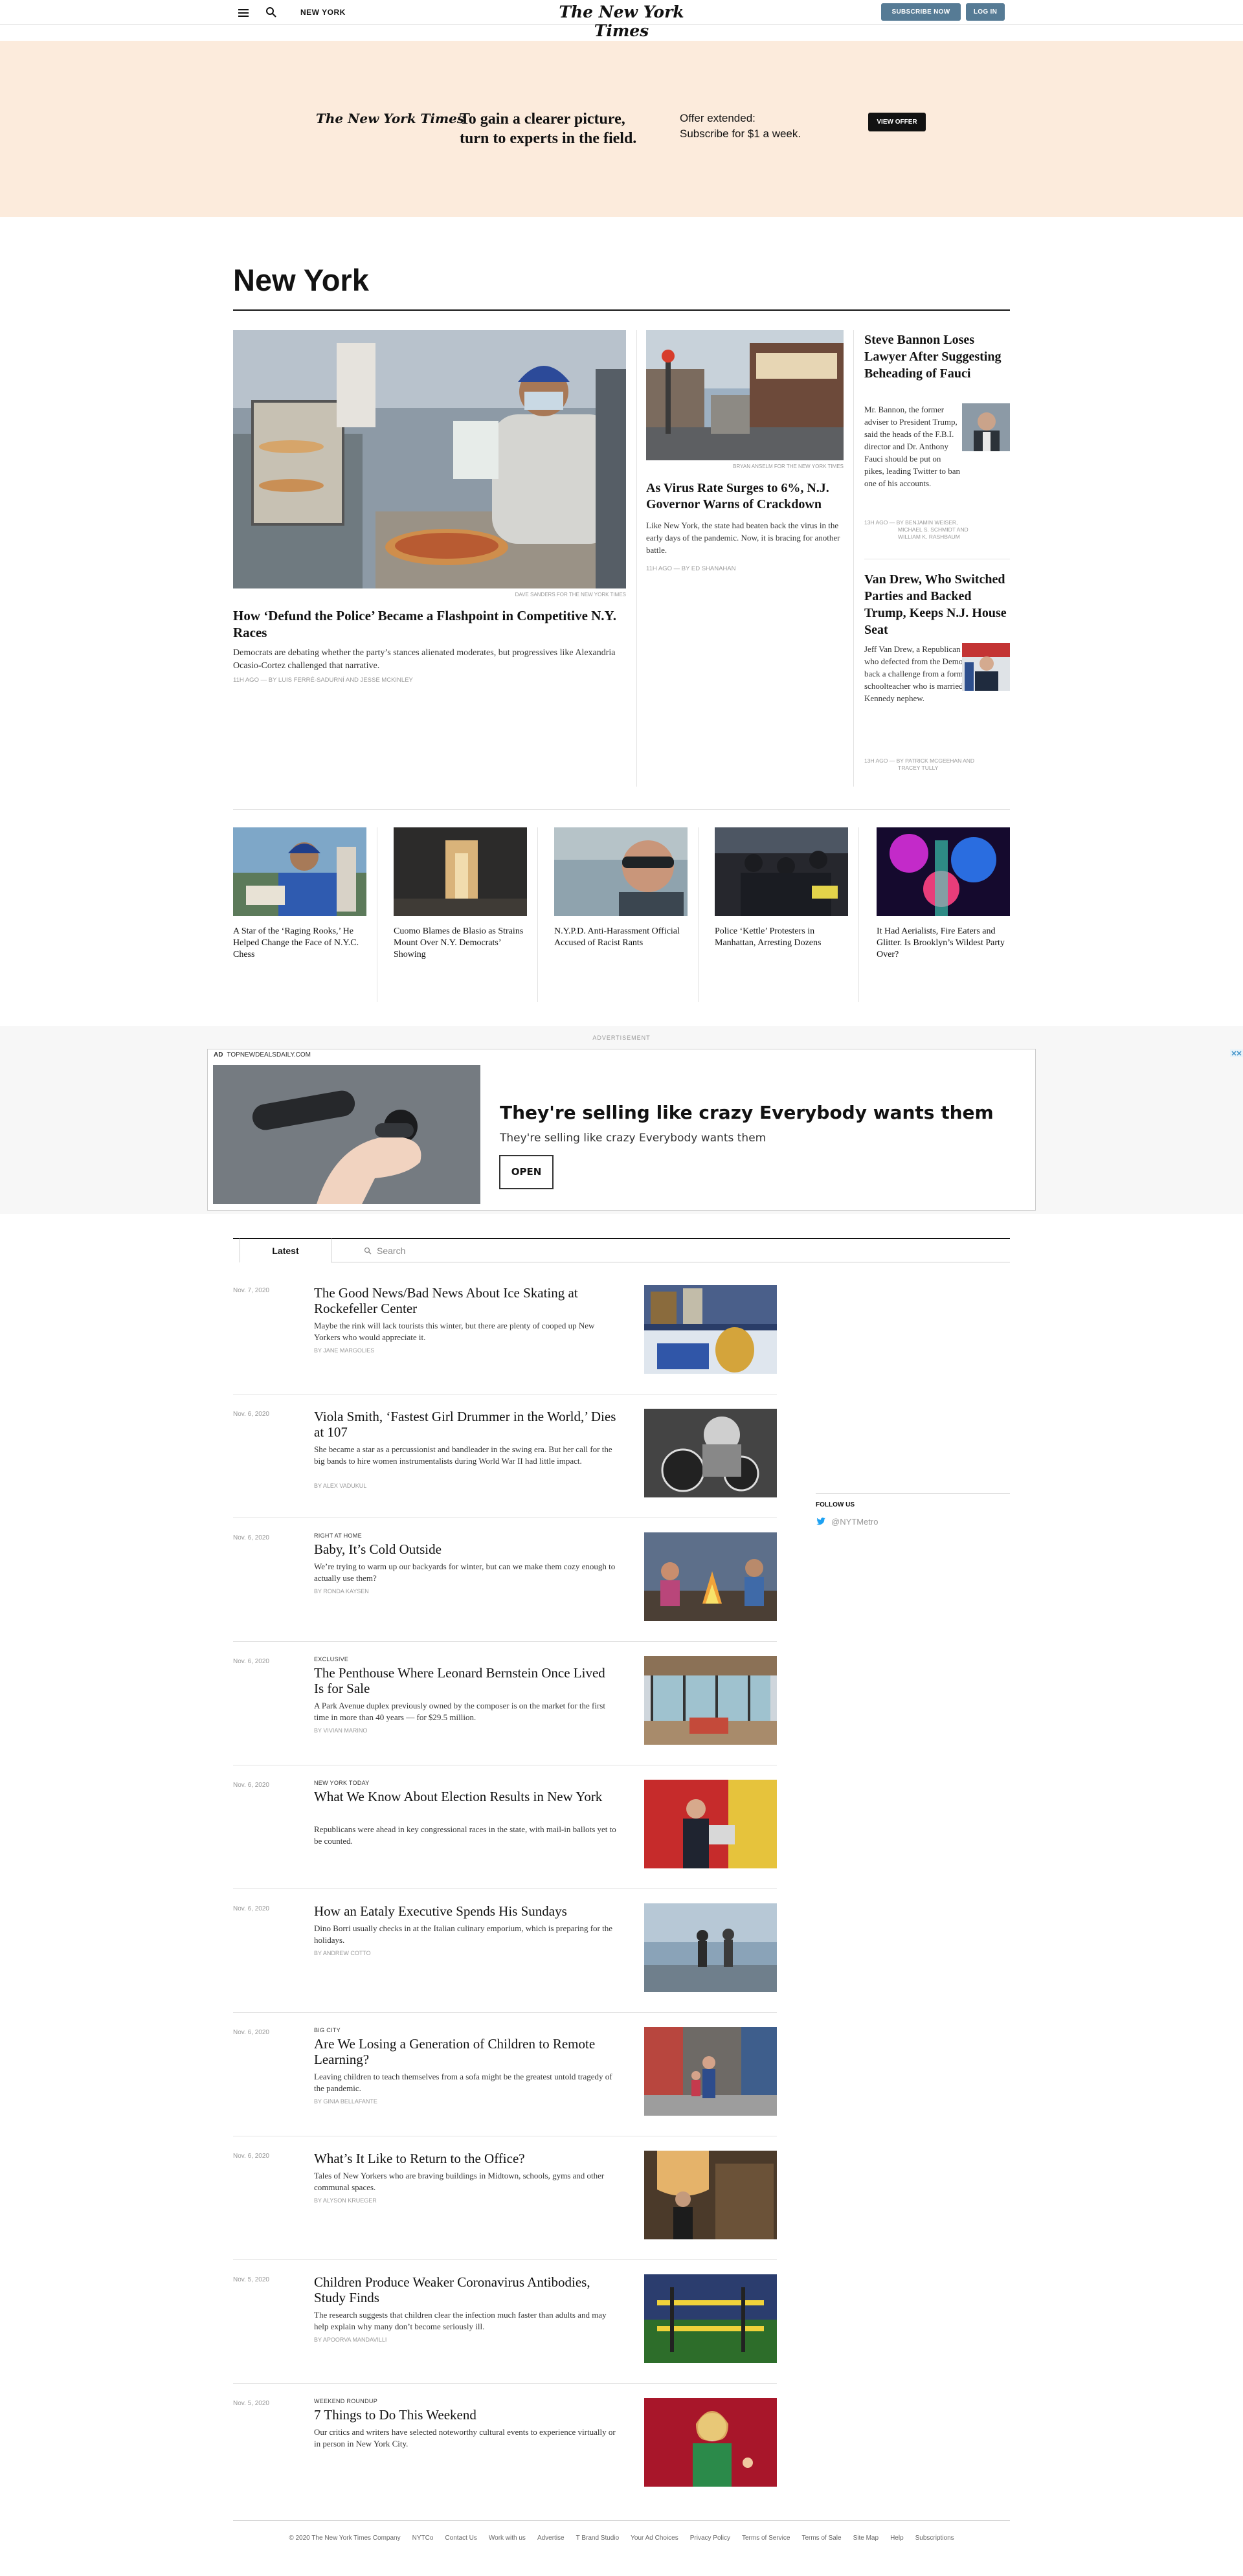 This screenshot has height=2576, width=1243. I want to click on follow-label: FOLLOW US, so click(835, 1504).